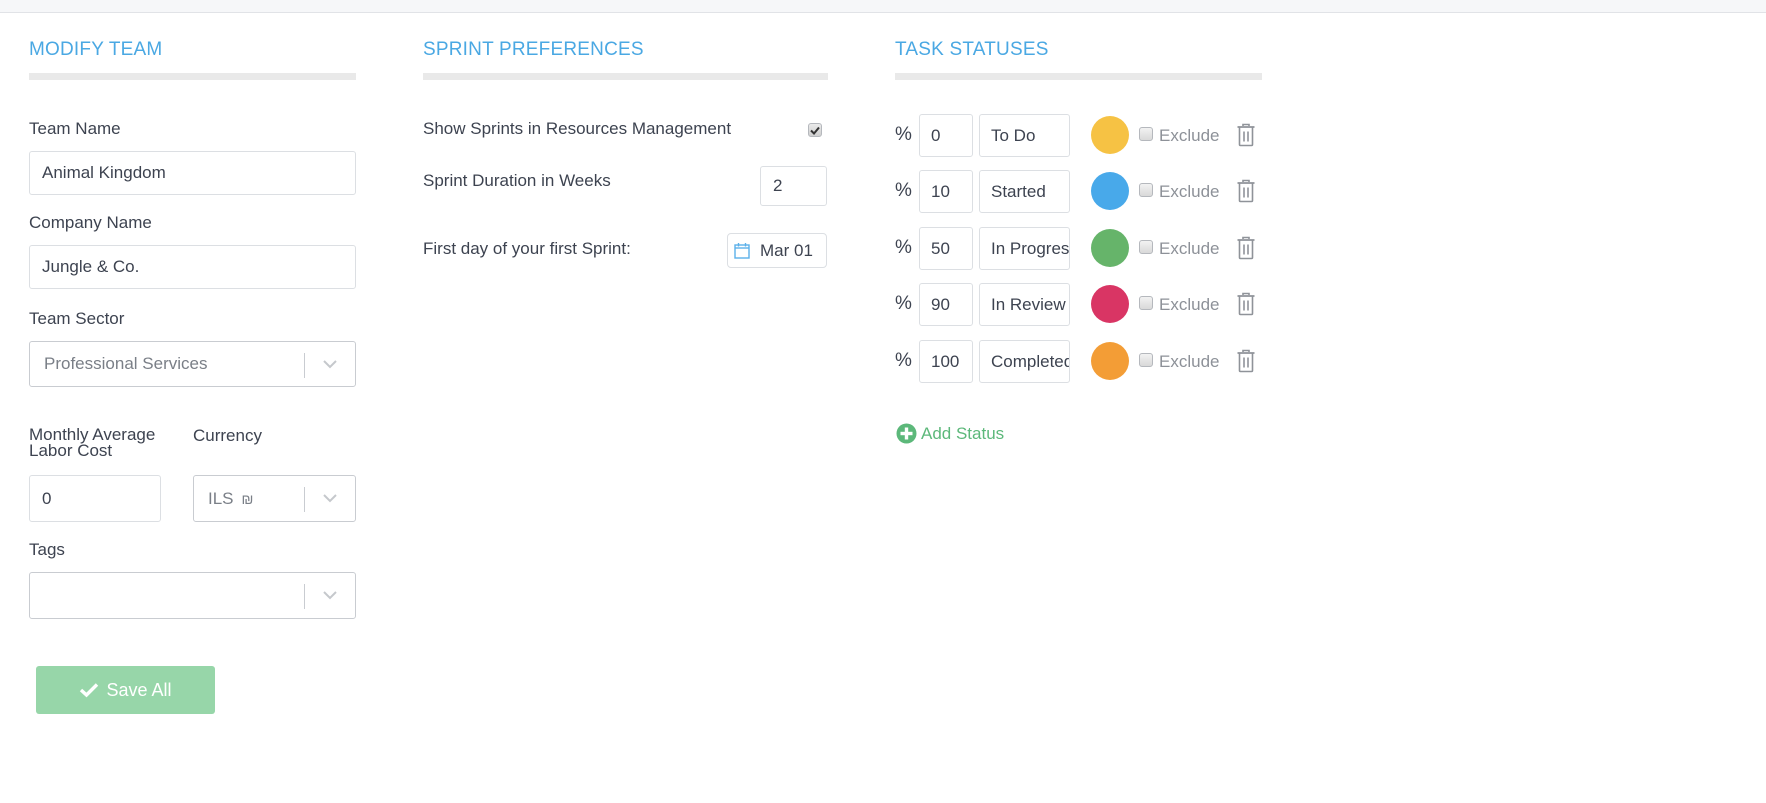  I want to click on sprint-duration-value: 2, so click(778, 185).